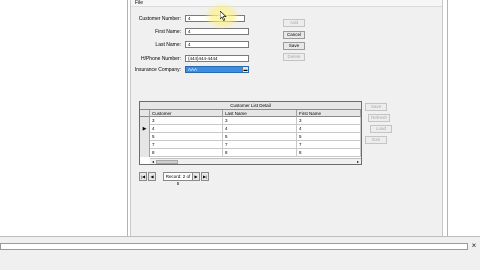  What do you see at coordinates (143, 176) in the screenshot?
I see `first-record-button: |◀` at bounding box center [143, 176].